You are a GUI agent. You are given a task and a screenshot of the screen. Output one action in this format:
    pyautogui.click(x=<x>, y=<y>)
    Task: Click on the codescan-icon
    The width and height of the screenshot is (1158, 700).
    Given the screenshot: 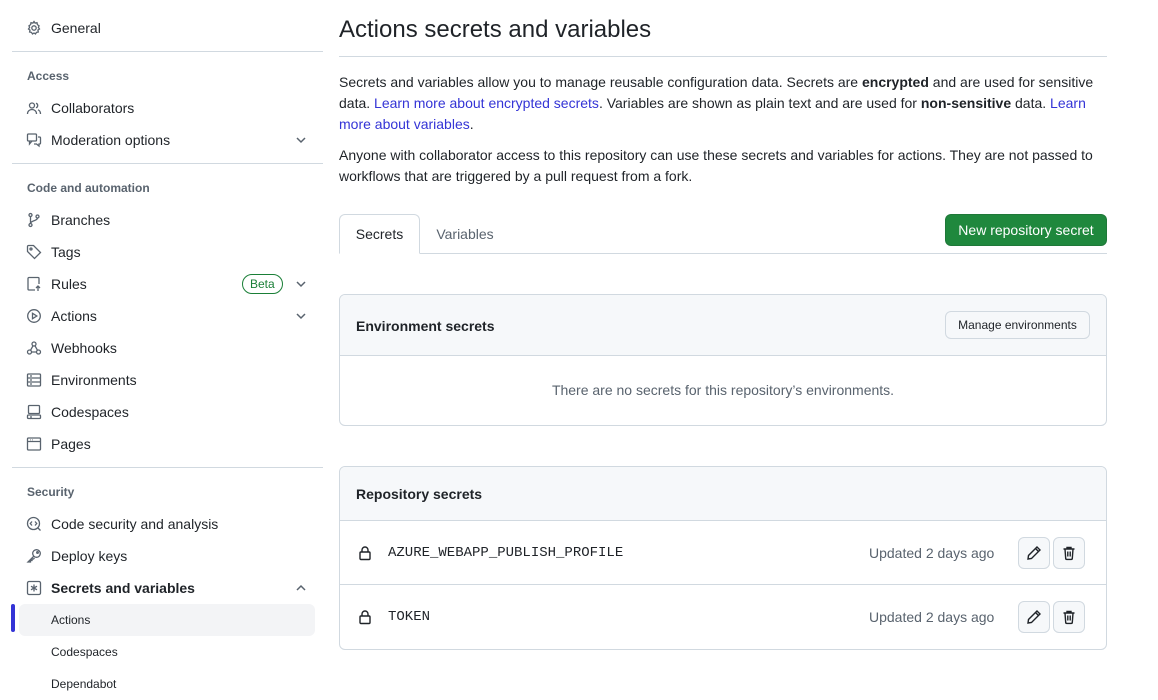 What is the action you would take?
    pyautogui.click(x=34, y=524)
    